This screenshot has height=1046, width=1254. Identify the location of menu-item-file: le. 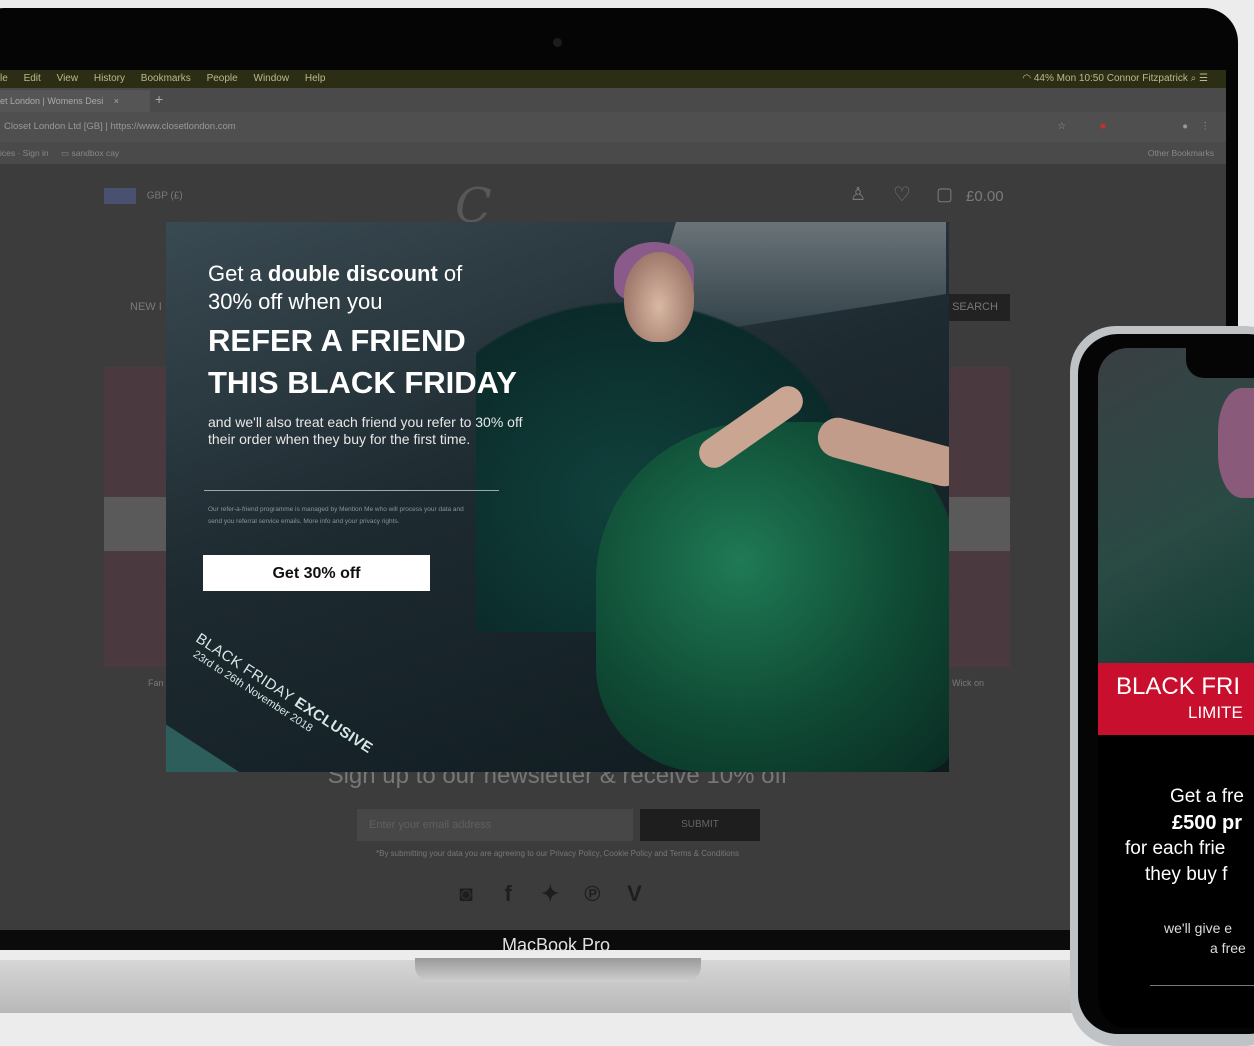
(4, 79).